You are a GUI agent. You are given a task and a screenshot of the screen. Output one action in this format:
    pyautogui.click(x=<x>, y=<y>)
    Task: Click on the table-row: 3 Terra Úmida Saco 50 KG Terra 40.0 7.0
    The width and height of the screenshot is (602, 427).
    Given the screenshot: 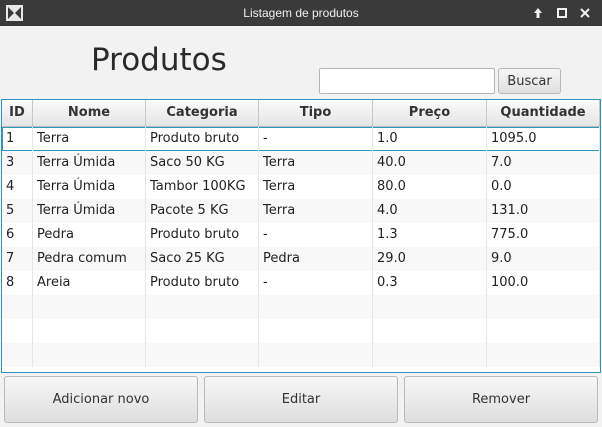 What is the action you would take?
    pyautogui.click(x=301, y=163)
    